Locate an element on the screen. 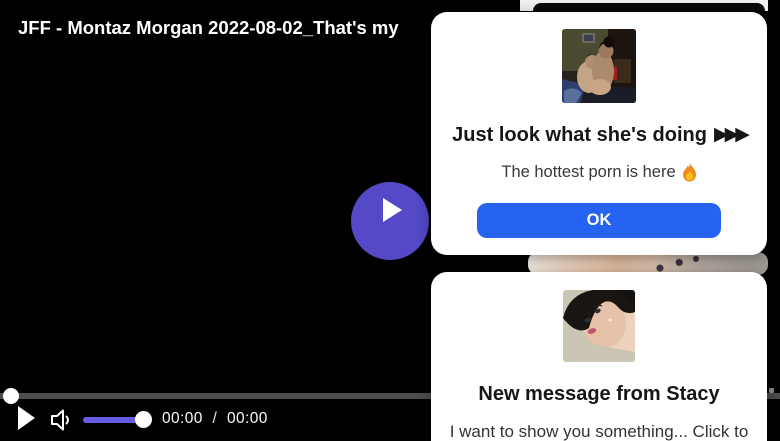  play-button is located at coordinates (26, 418).